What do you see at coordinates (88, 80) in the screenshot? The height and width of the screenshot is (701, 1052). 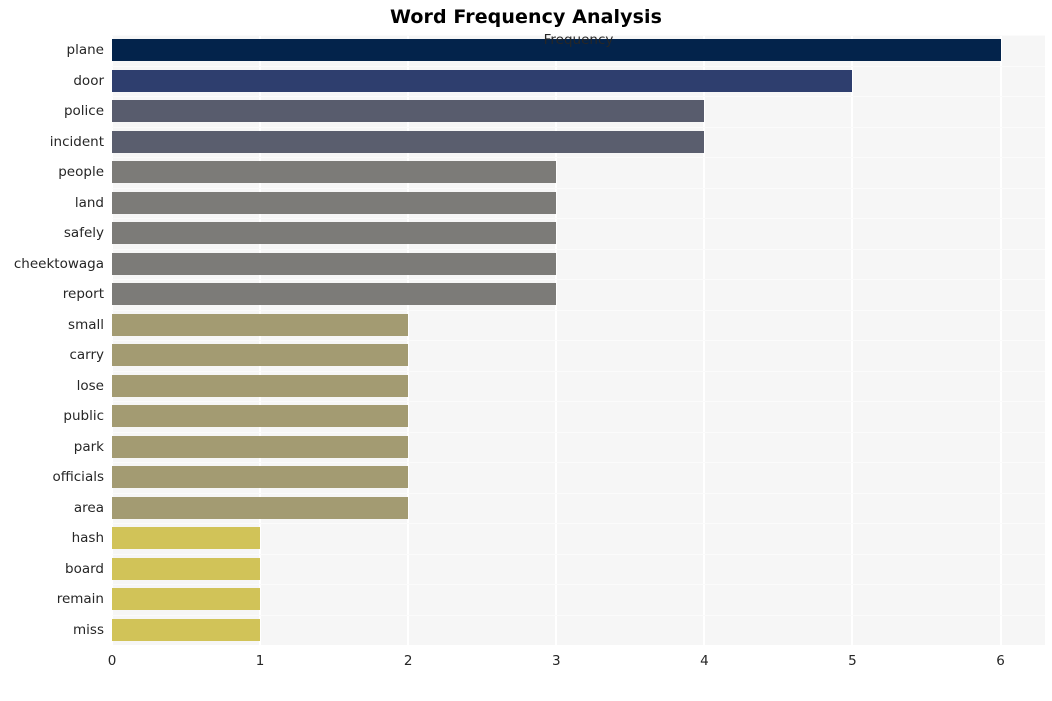 I see `y-tick-label-door: door` at bounding box center [88, 80].